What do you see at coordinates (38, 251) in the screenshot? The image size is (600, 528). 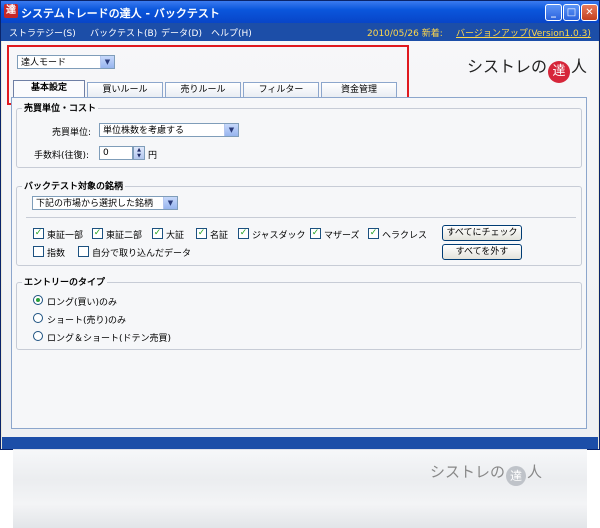 I see `checkbox-index` at bounding box center [38, 251].